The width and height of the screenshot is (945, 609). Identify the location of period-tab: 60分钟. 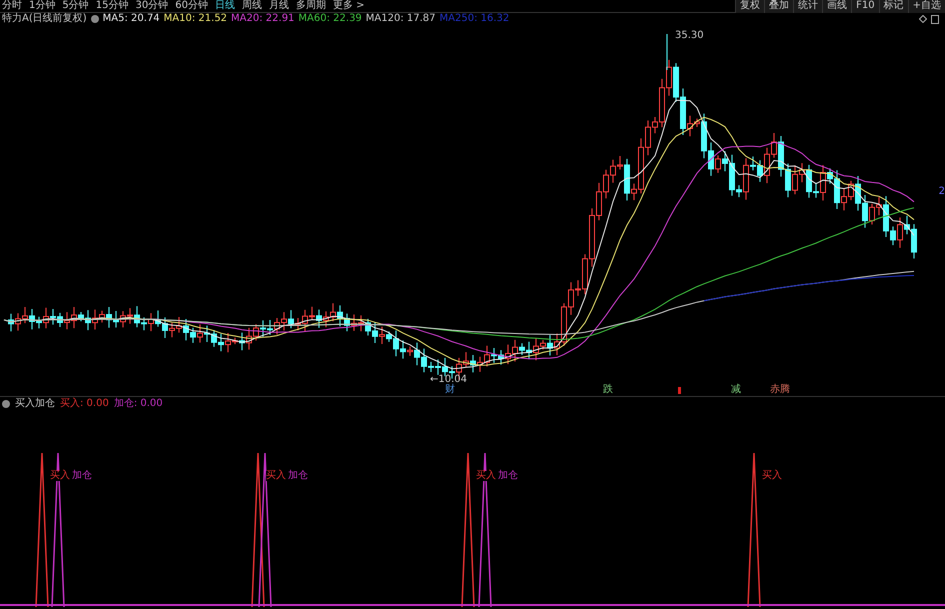
(191, 6).